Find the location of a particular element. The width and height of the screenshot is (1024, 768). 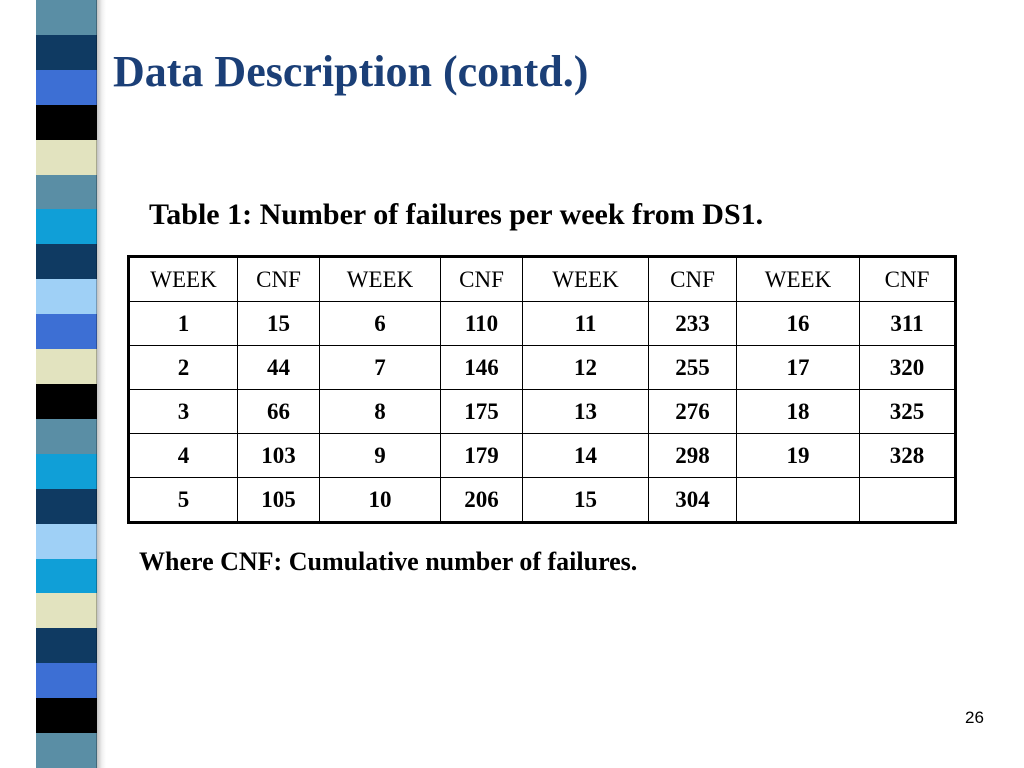

table-cell: 233 is located at coordinates (692, 323).